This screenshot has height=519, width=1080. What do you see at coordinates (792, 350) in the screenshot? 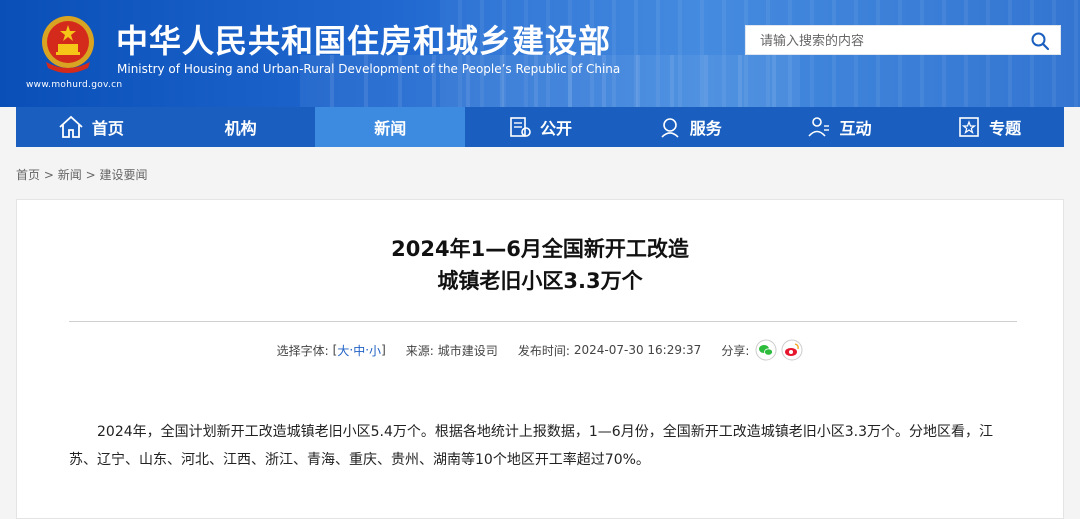
I see `weibo-share-icon` at bounding box center [792, 350].